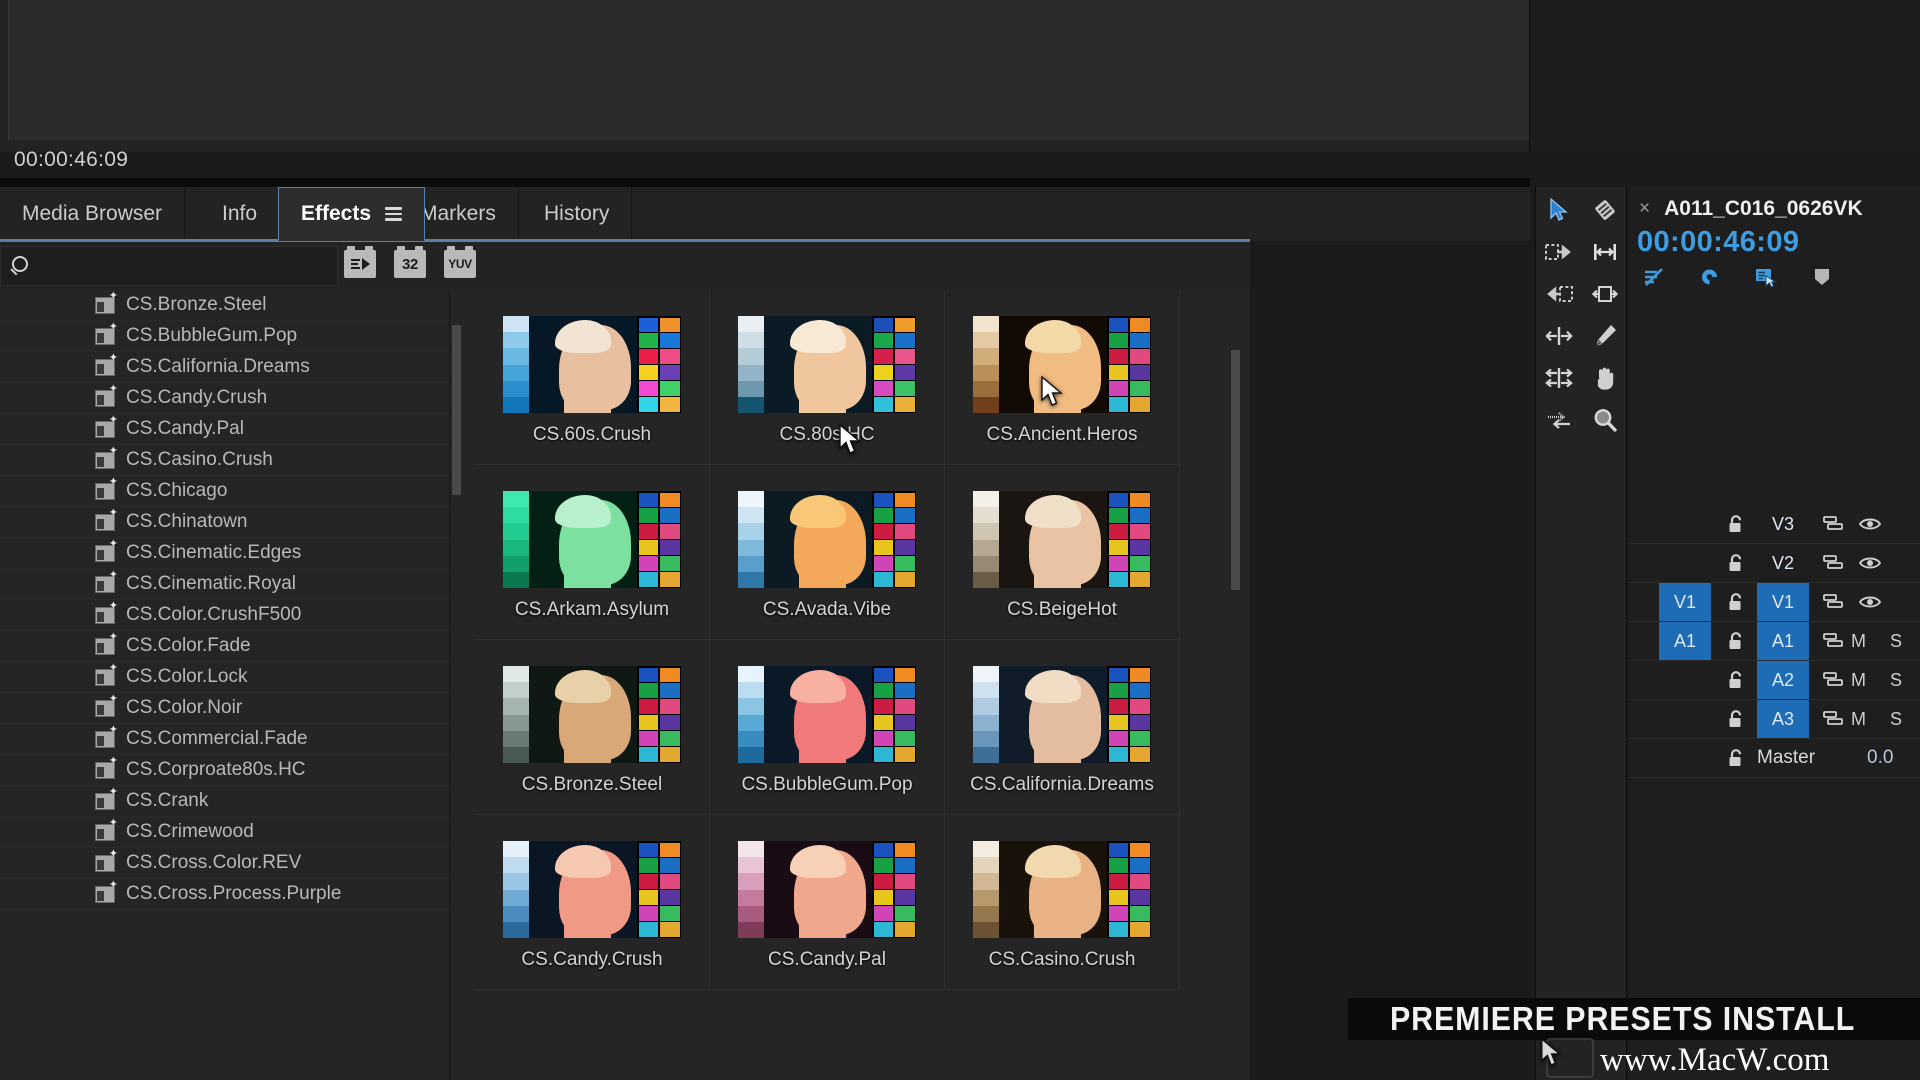  I want to click on effect-thumbnail-cell: CS.Casino.Crush, so click(1062, 902).